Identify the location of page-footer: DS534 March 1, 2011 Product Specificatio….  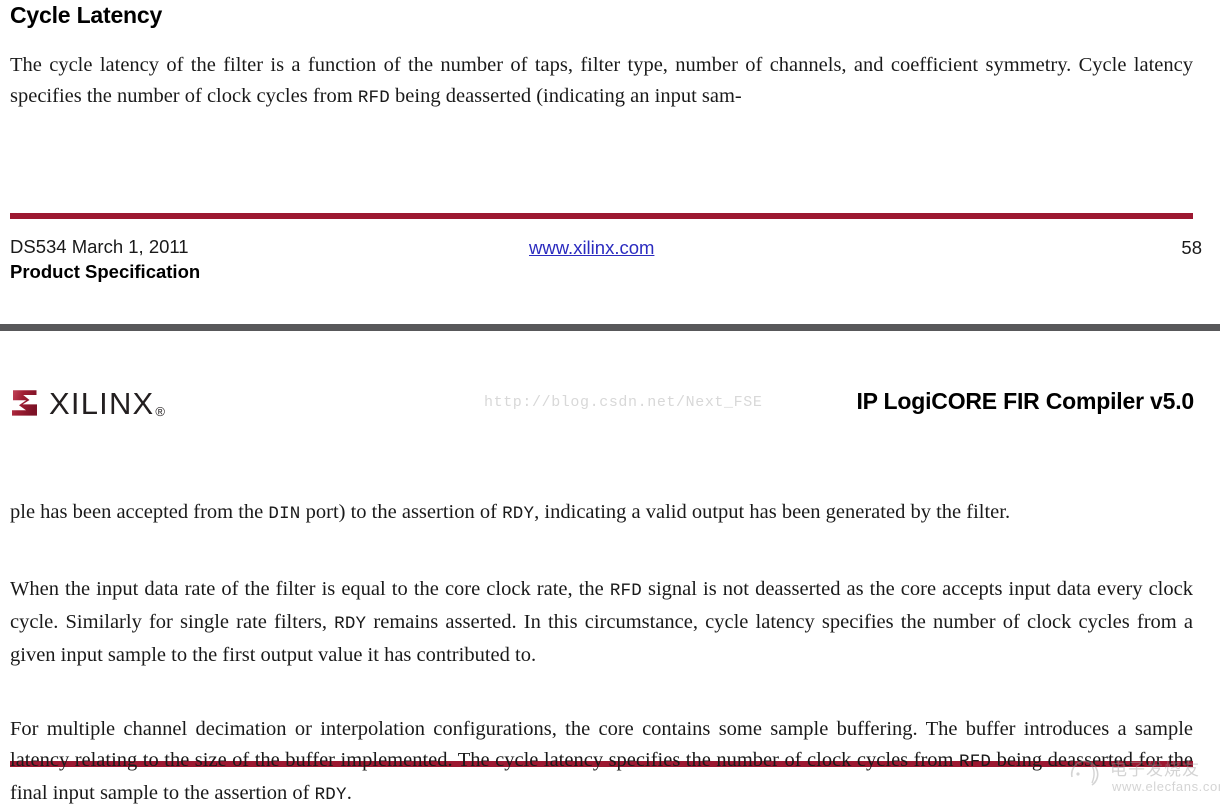
(610, 266).